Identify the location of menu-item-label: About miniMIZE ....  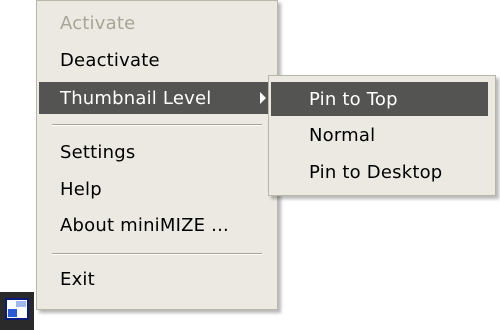
(144, 225).